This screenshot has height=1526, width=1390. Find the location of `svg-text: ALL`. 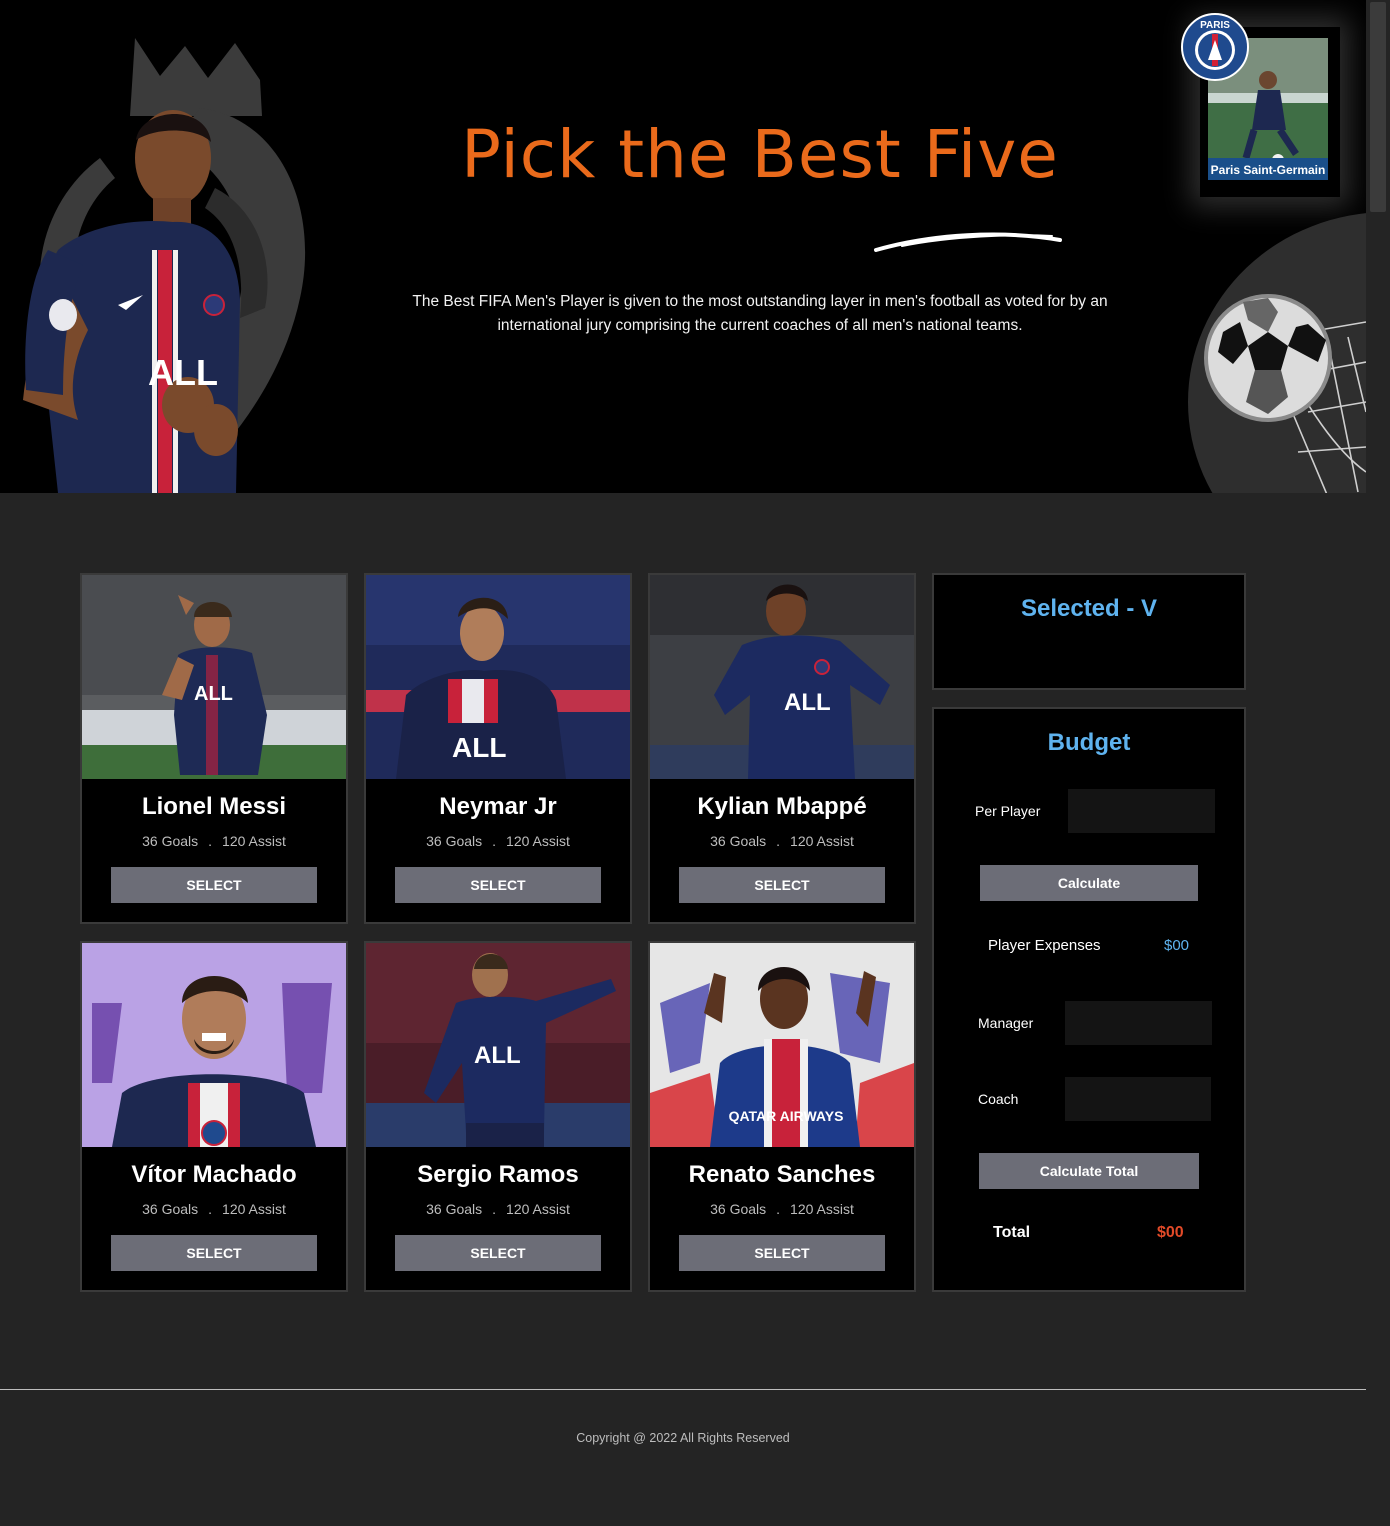

svg-text: ALL is located at coordinates (183, 372).